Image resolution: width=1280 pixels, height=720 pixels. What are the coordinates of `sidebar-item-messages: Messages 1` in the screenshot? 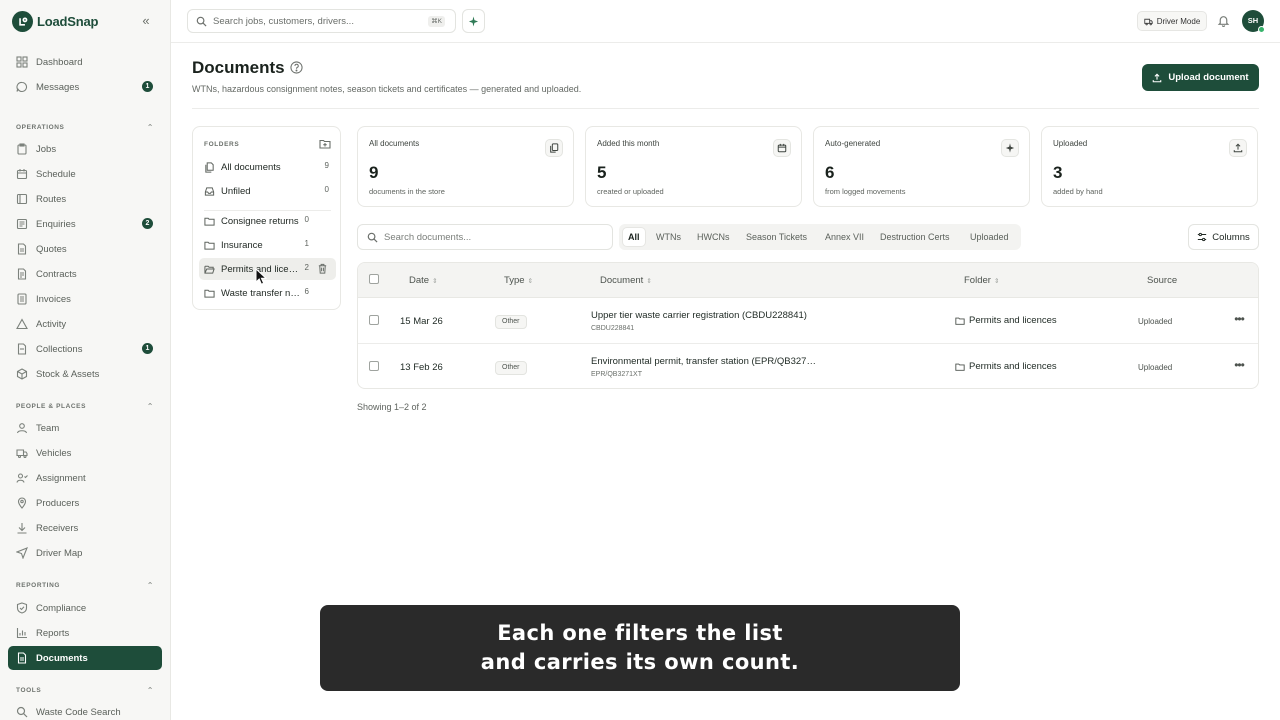 It's located at (85, 87).